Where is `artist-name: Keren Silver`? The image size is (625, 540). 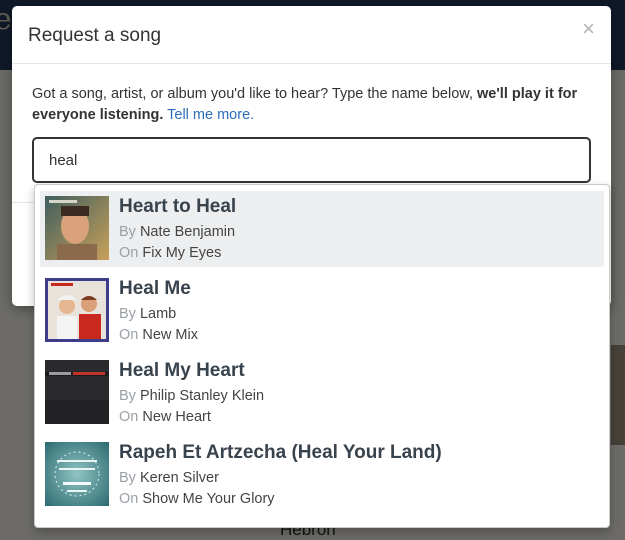 artist-name: Keren Silver is located at coordinates (179, 478).